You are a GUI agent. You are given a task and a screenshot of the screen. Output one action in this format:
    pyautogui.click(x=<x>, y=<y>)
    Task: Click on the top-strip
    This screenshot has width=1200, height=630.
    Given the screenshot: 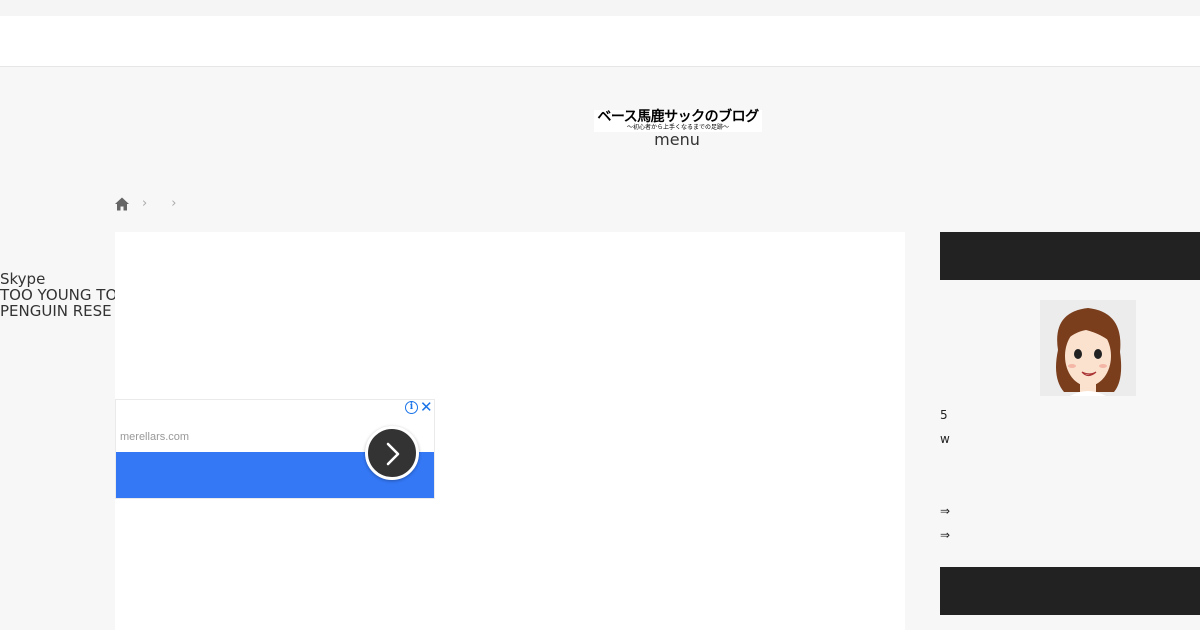 What is the action you would take?
    pyautogui.click(x=600, y=8)
    